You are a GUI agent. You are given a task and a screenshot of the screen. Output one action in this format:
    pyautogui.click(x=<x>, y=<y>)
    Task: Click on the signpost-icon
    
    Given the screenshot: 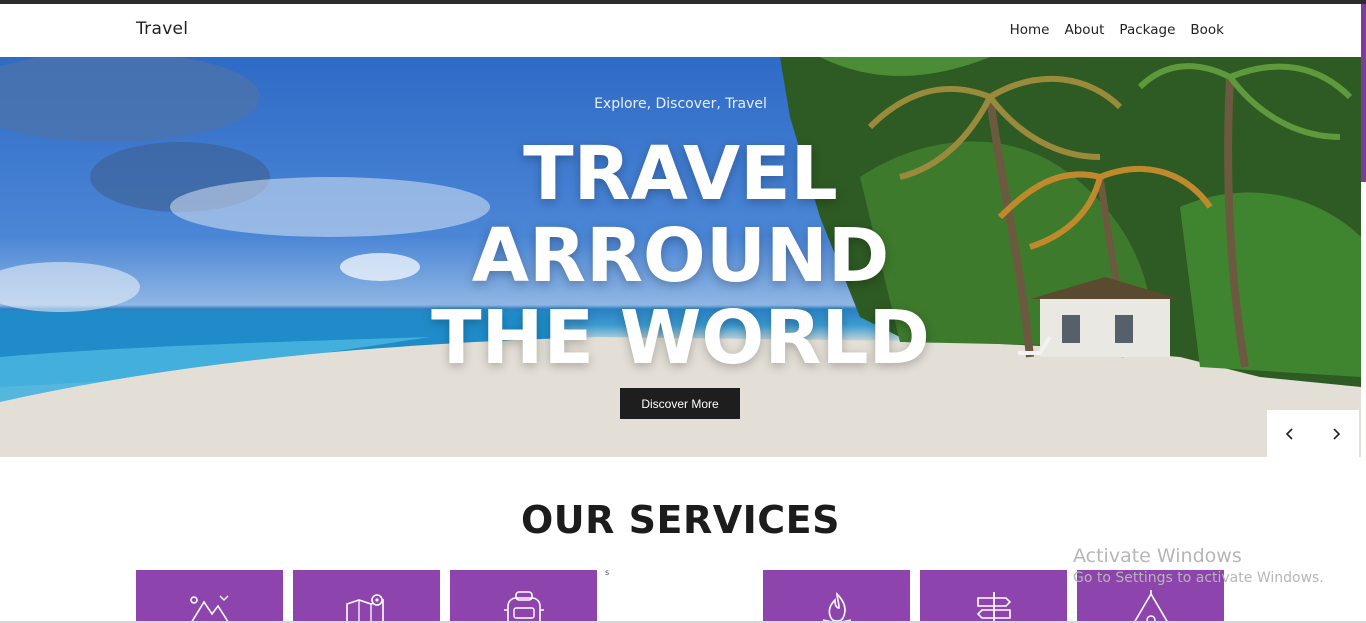 What is the action you would take?
    pyautogui.click(x=993, y=607)
    